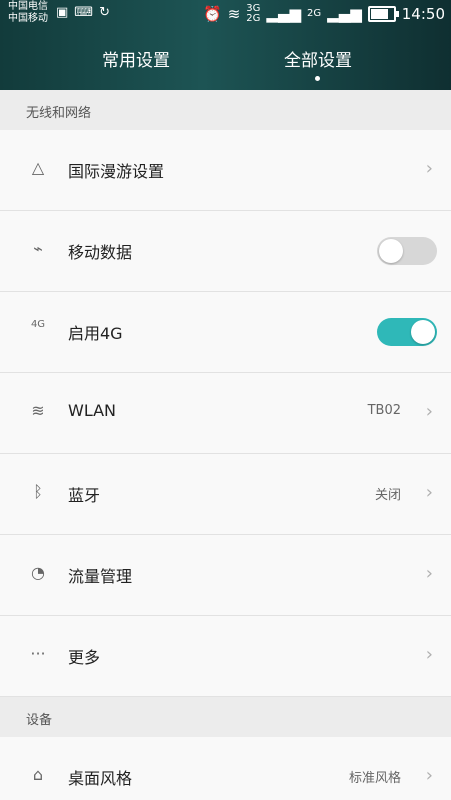  What do you see at coordinates (374, 778) in the screenshot?
I see `theme-value: 标准风格` at bounding box center [374, 778].